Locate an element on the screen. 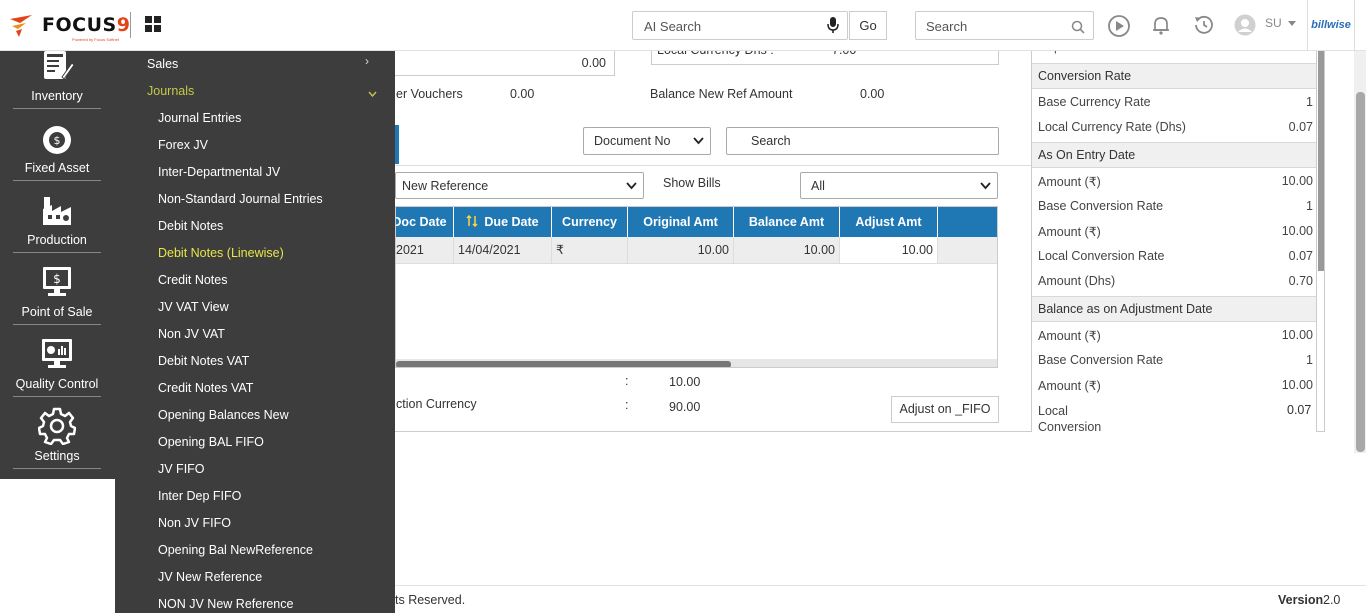 Image resolution: width=1366 pixels, height=613 pixels. cell-original-amt: 10.00 is located at coordinates (681, 250).